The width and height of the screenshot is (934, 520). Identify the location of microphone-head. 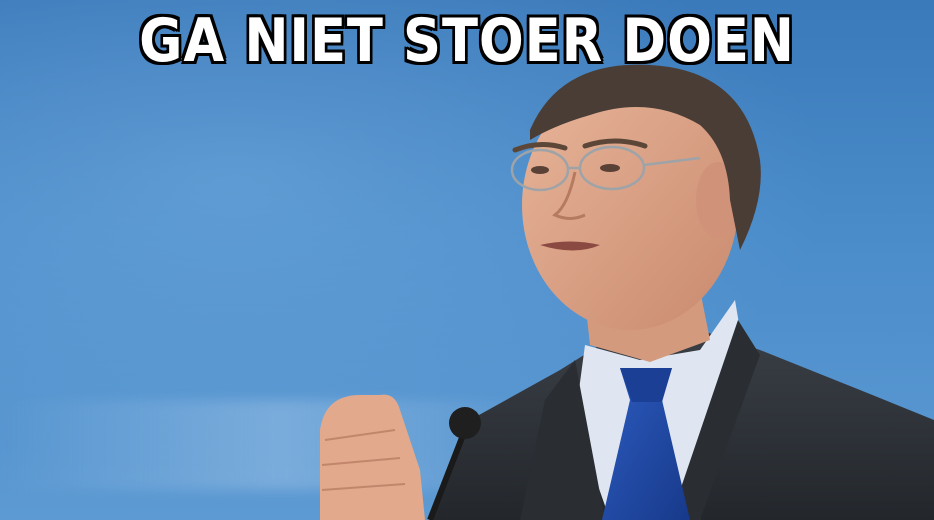
(465, 423).